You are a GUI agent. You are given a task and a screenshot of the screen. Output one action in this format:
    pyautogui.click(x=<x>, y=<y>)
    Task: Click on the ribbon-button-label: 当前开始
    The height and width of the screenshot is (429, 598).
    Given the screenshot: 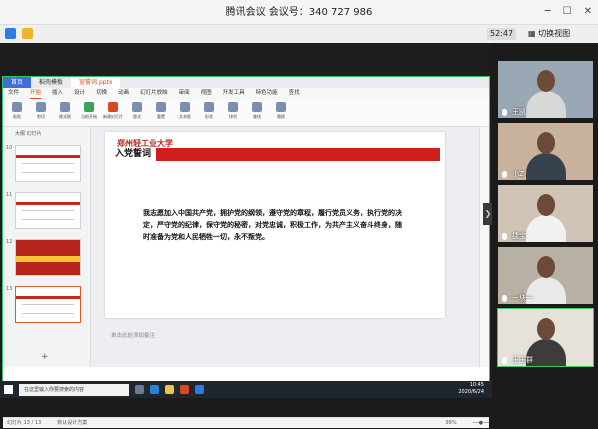 What is the action you would take?
    pyautogui.click(x=89, y=116)
    